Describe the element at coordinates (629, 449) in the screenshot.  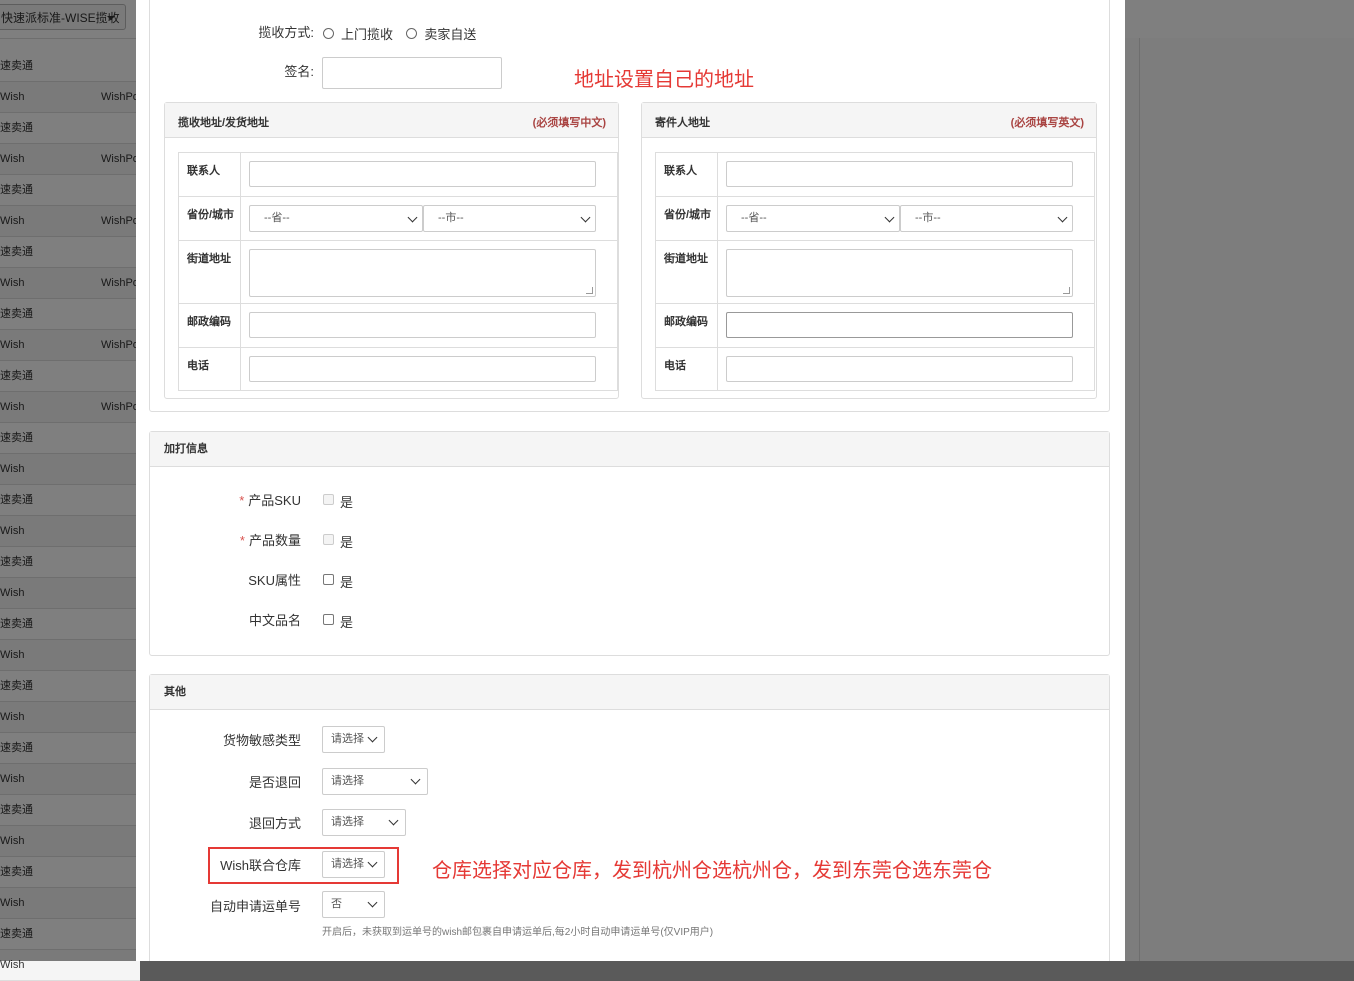
I see `extra-print-title: 加打信息` at that location.